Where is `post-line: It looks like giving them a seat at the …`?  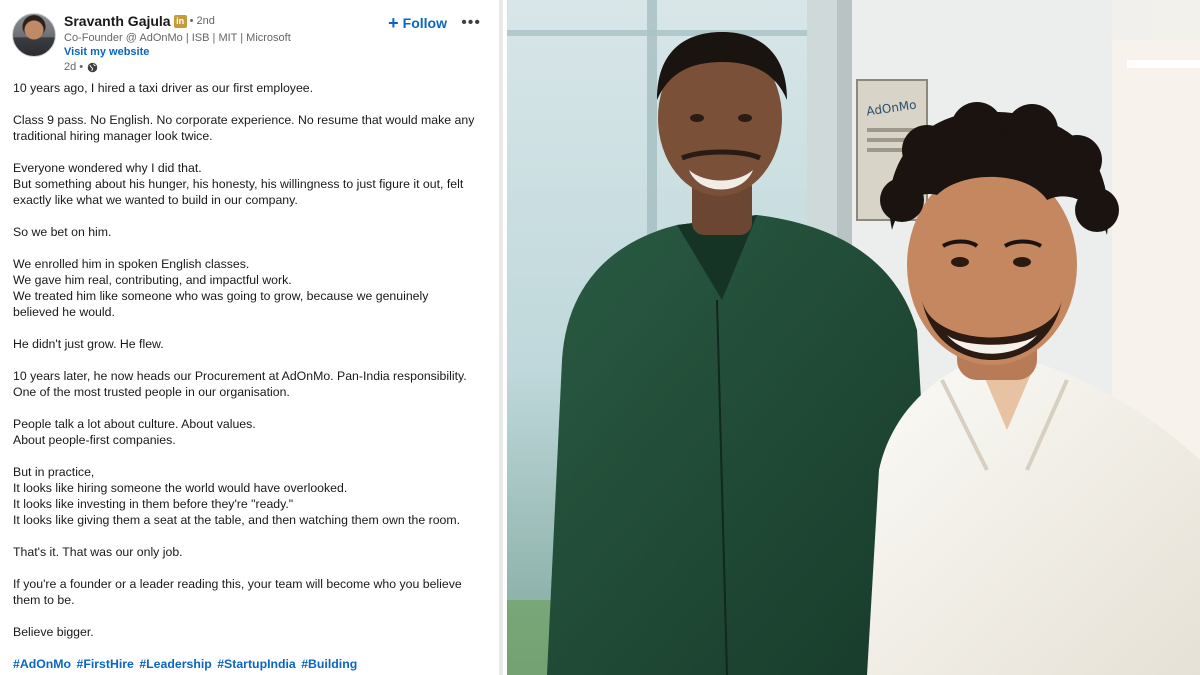 post-line: It looks like giving them a seat at the … is located at coordinates (237, 520).